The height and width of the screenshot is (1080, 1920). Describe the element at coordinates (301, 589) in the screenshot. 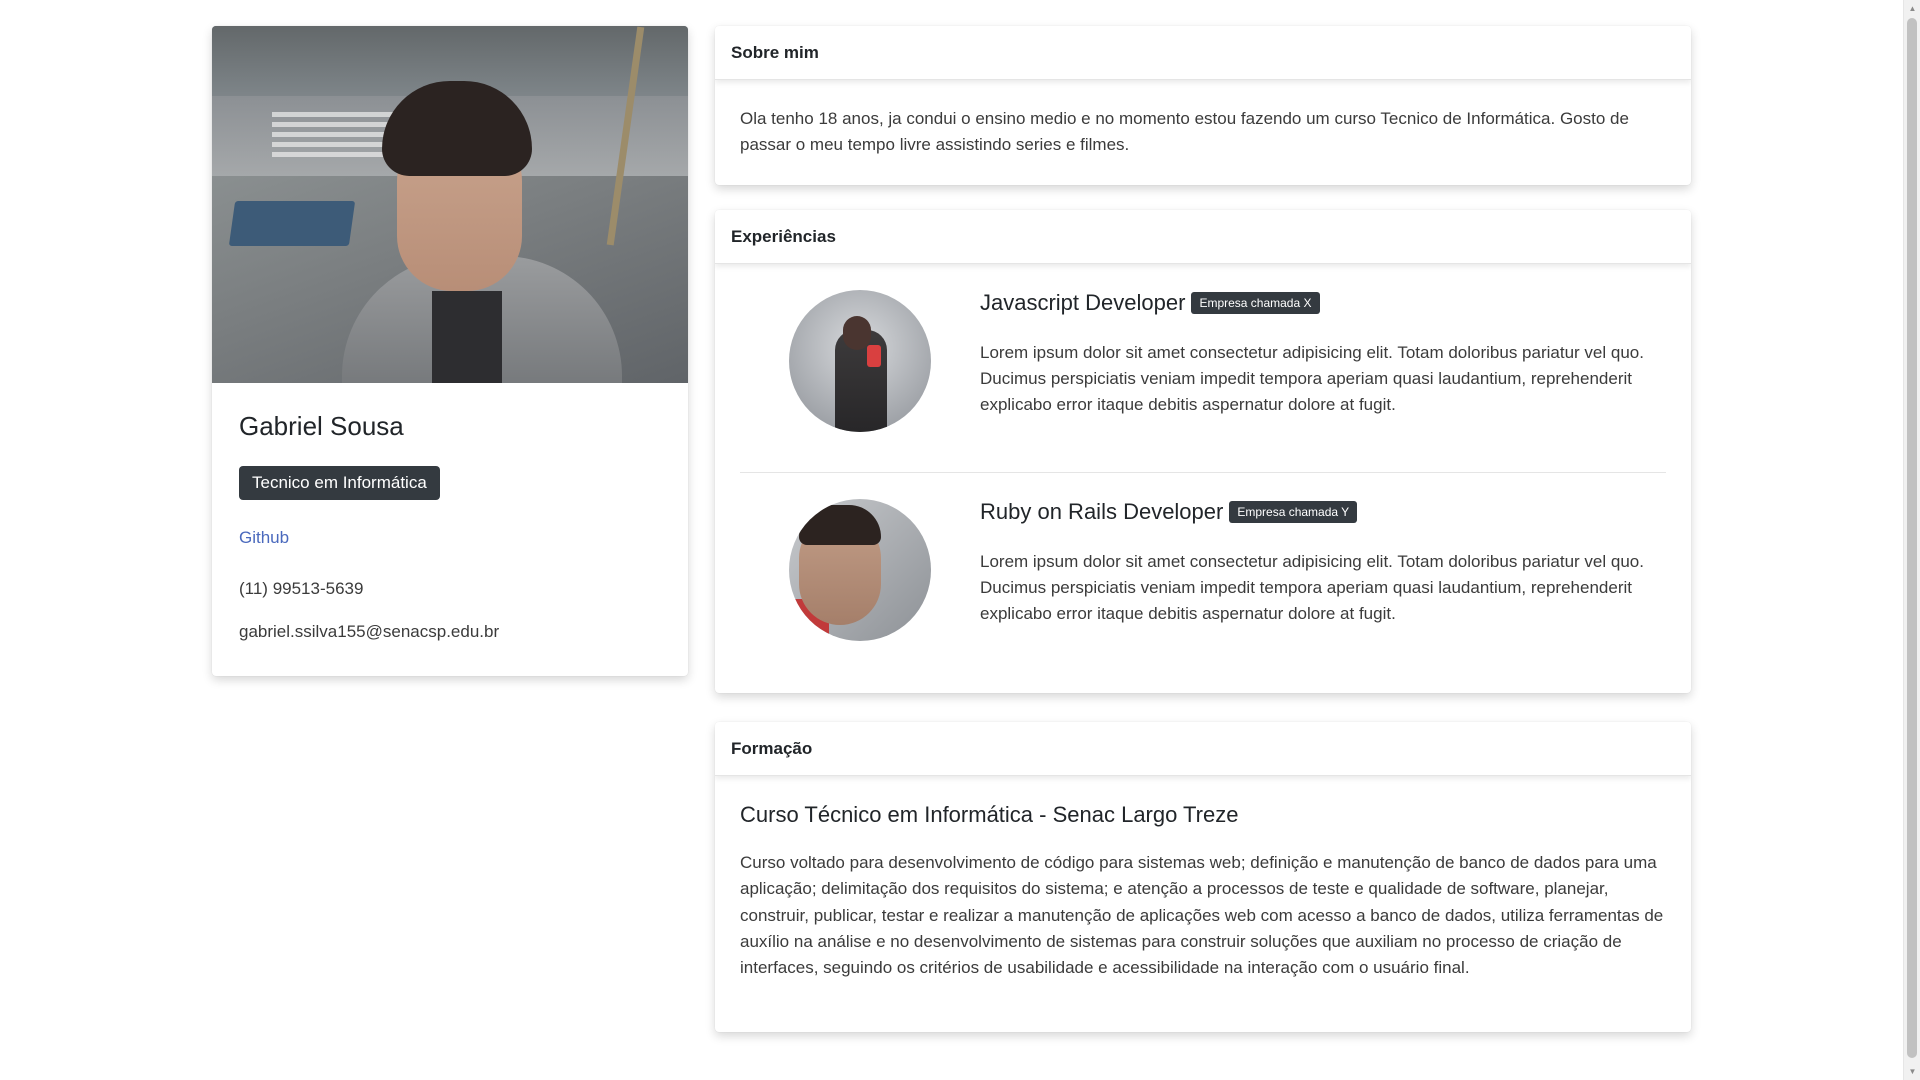

I see `profile-phone: (11) 99513-5639` at that location.